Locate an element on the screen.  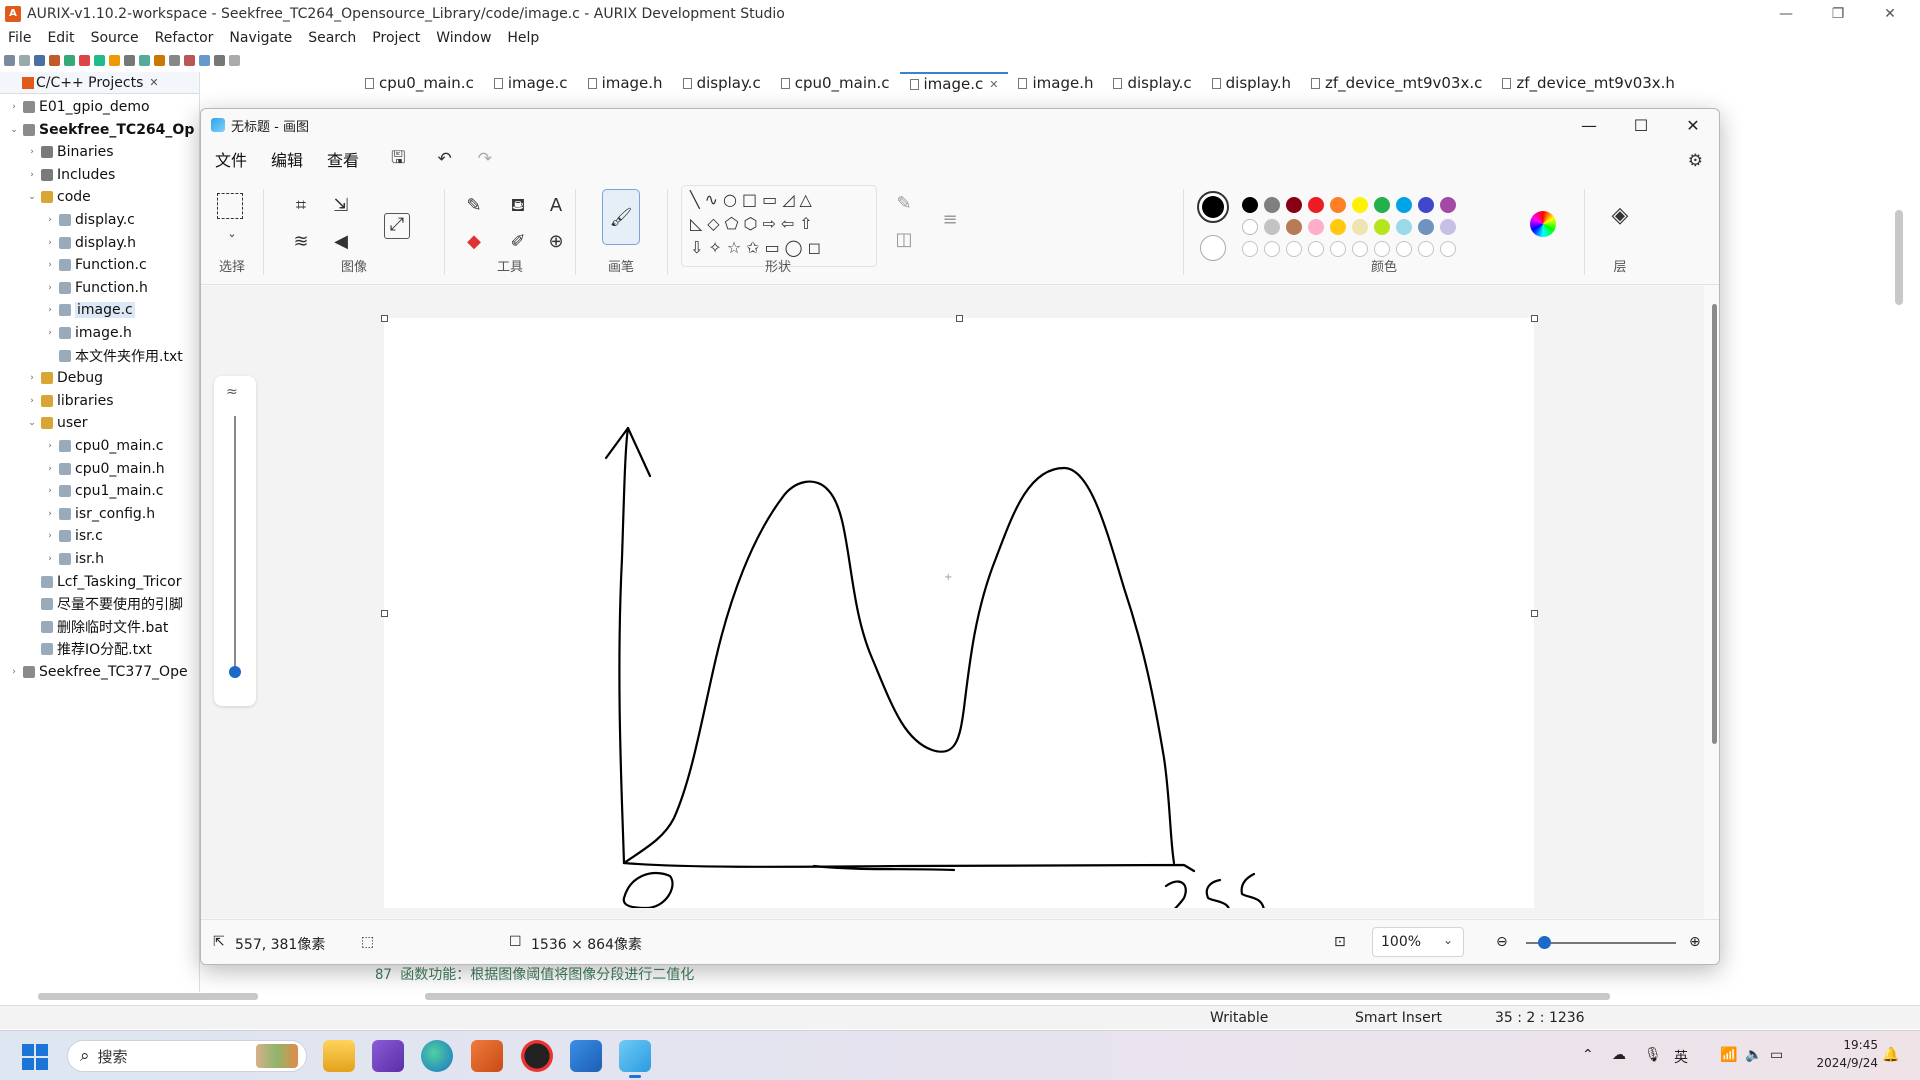
ide-minimize-button: — is located at coordinates (1786, 13).